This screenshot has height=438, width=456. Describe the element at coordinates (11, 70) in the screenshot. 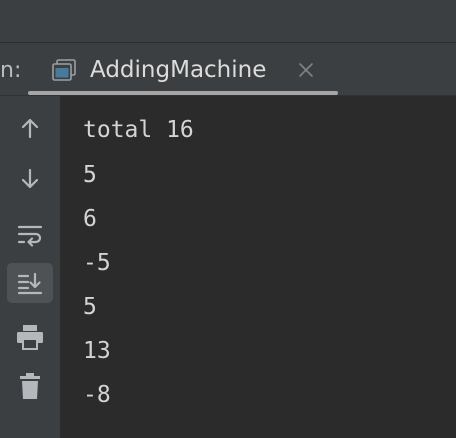

I see `run-label-prefix: n:` at that location.